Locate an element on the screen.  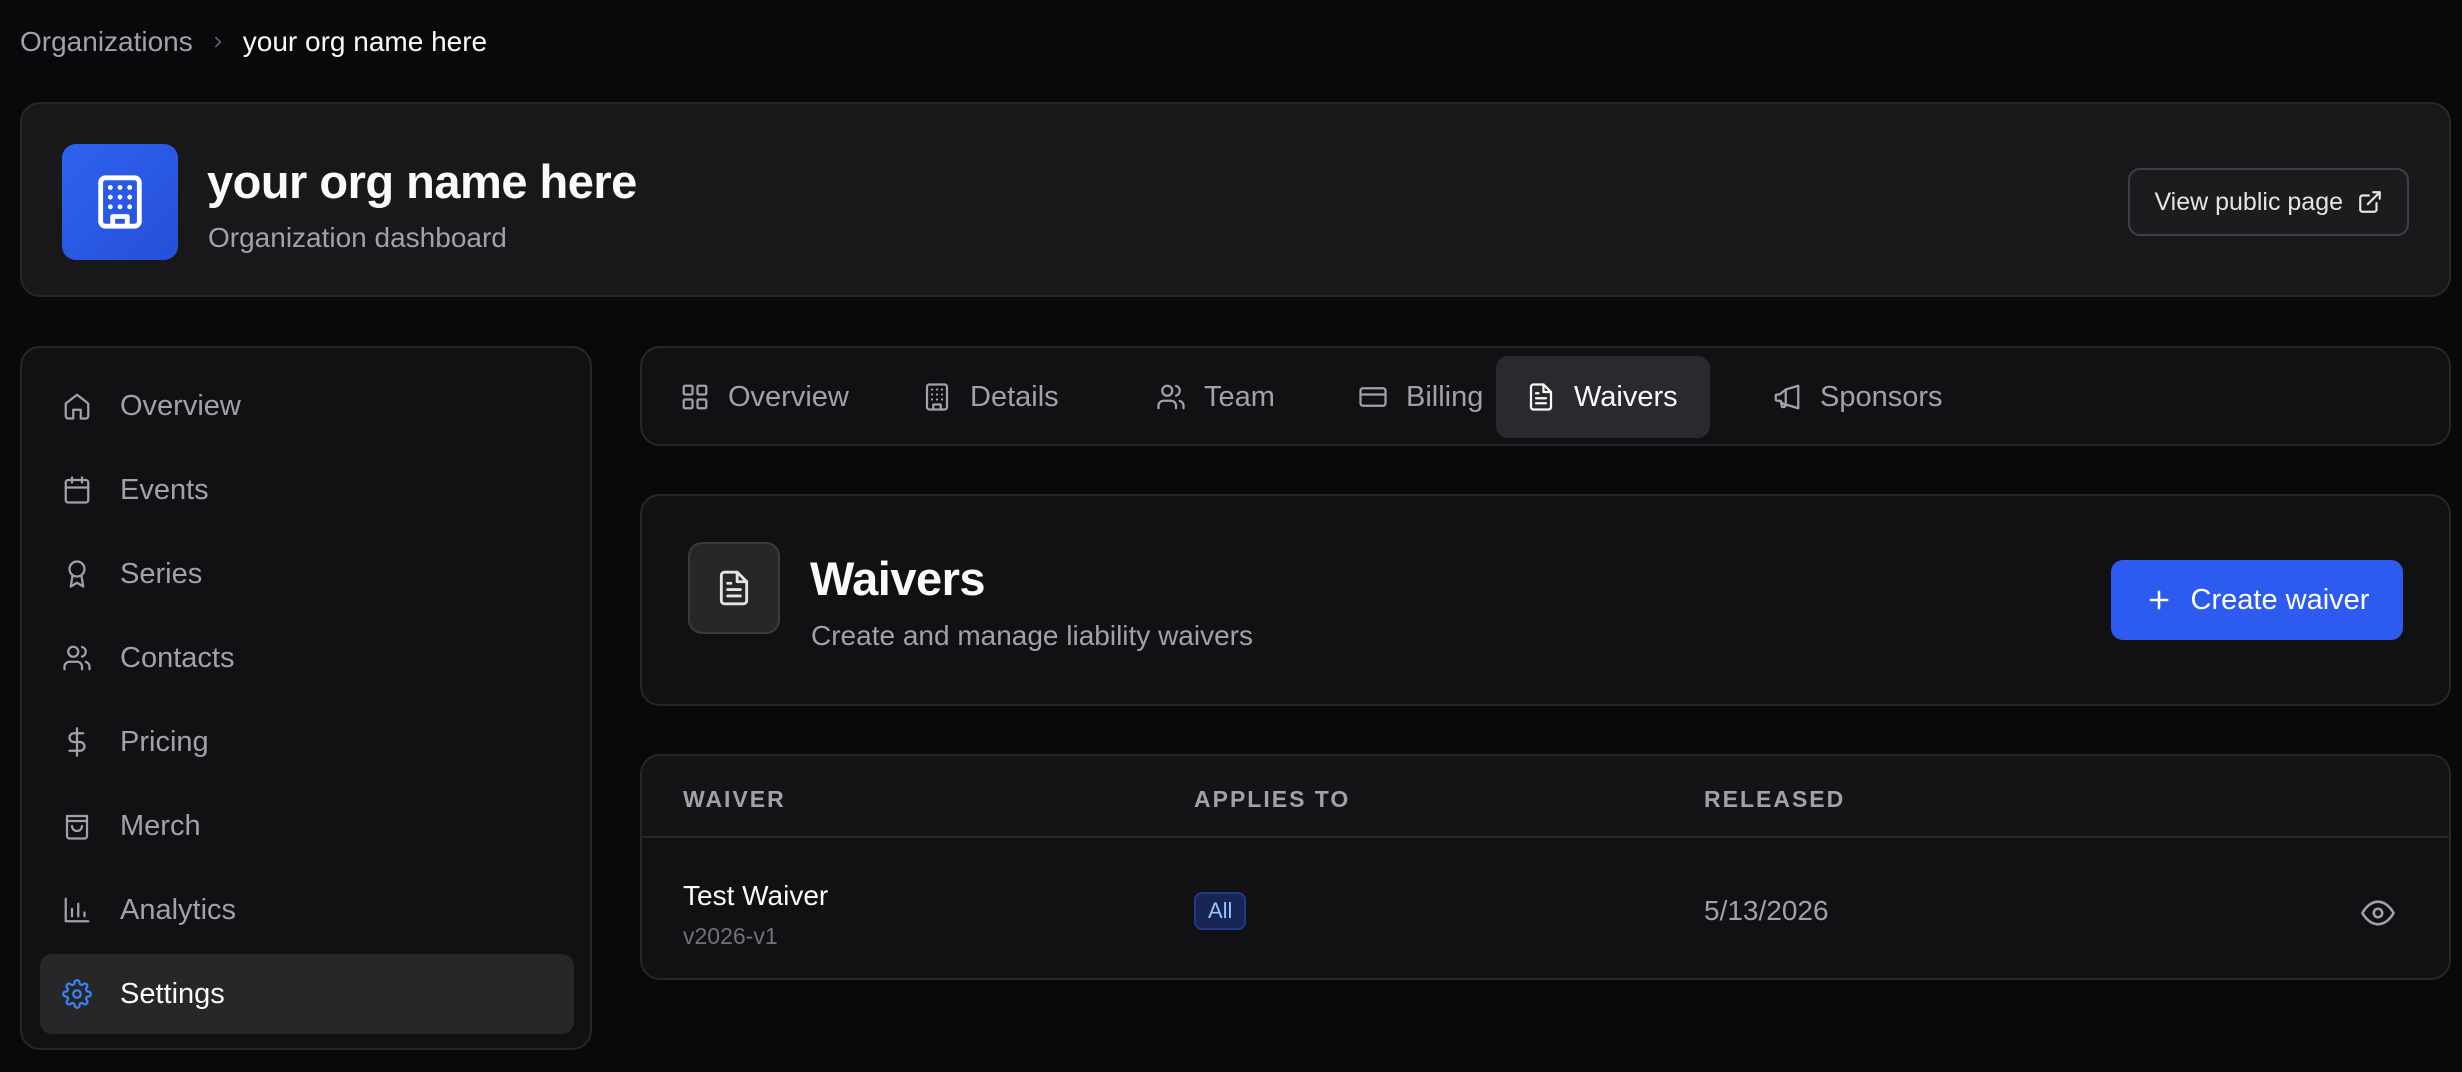
tab-billing: Billing is located at coordinates (1421, 397).